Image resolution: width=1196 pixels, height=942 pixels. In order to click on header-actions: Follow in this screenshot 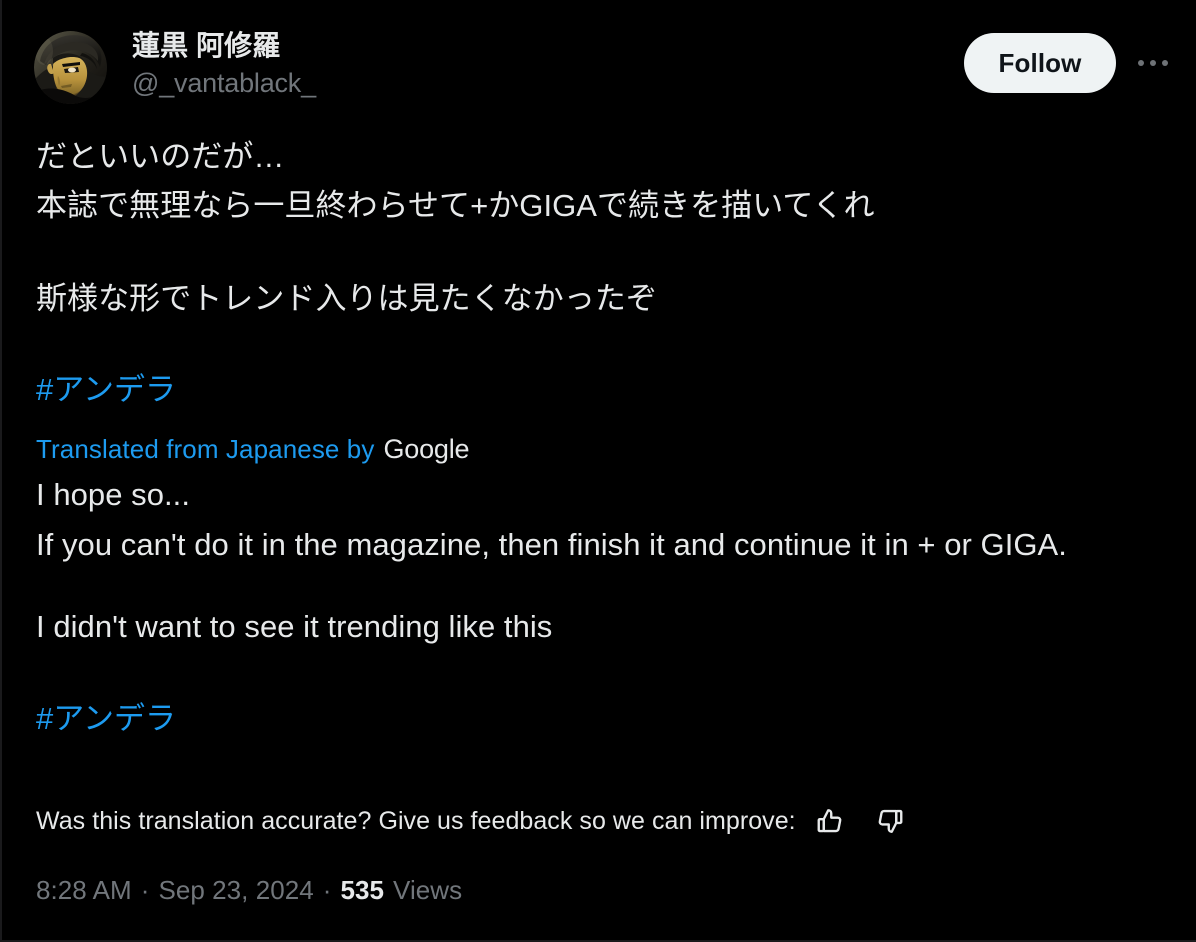, I will do `click(1070, 63)`.